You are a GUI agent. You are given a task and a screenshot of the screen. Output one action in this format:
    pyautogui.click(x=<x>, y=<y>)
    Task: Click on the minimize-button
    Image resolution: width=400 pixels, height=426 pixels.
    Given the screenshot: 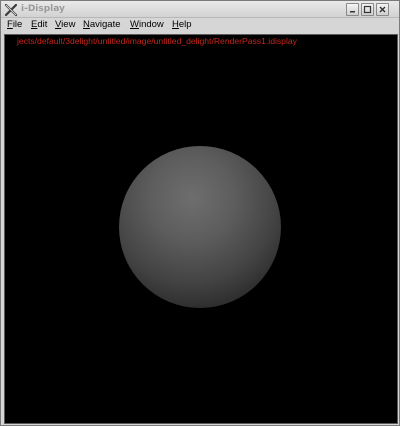 What is the action you would take?
    pyautogui.click(x=352, y=9)
    